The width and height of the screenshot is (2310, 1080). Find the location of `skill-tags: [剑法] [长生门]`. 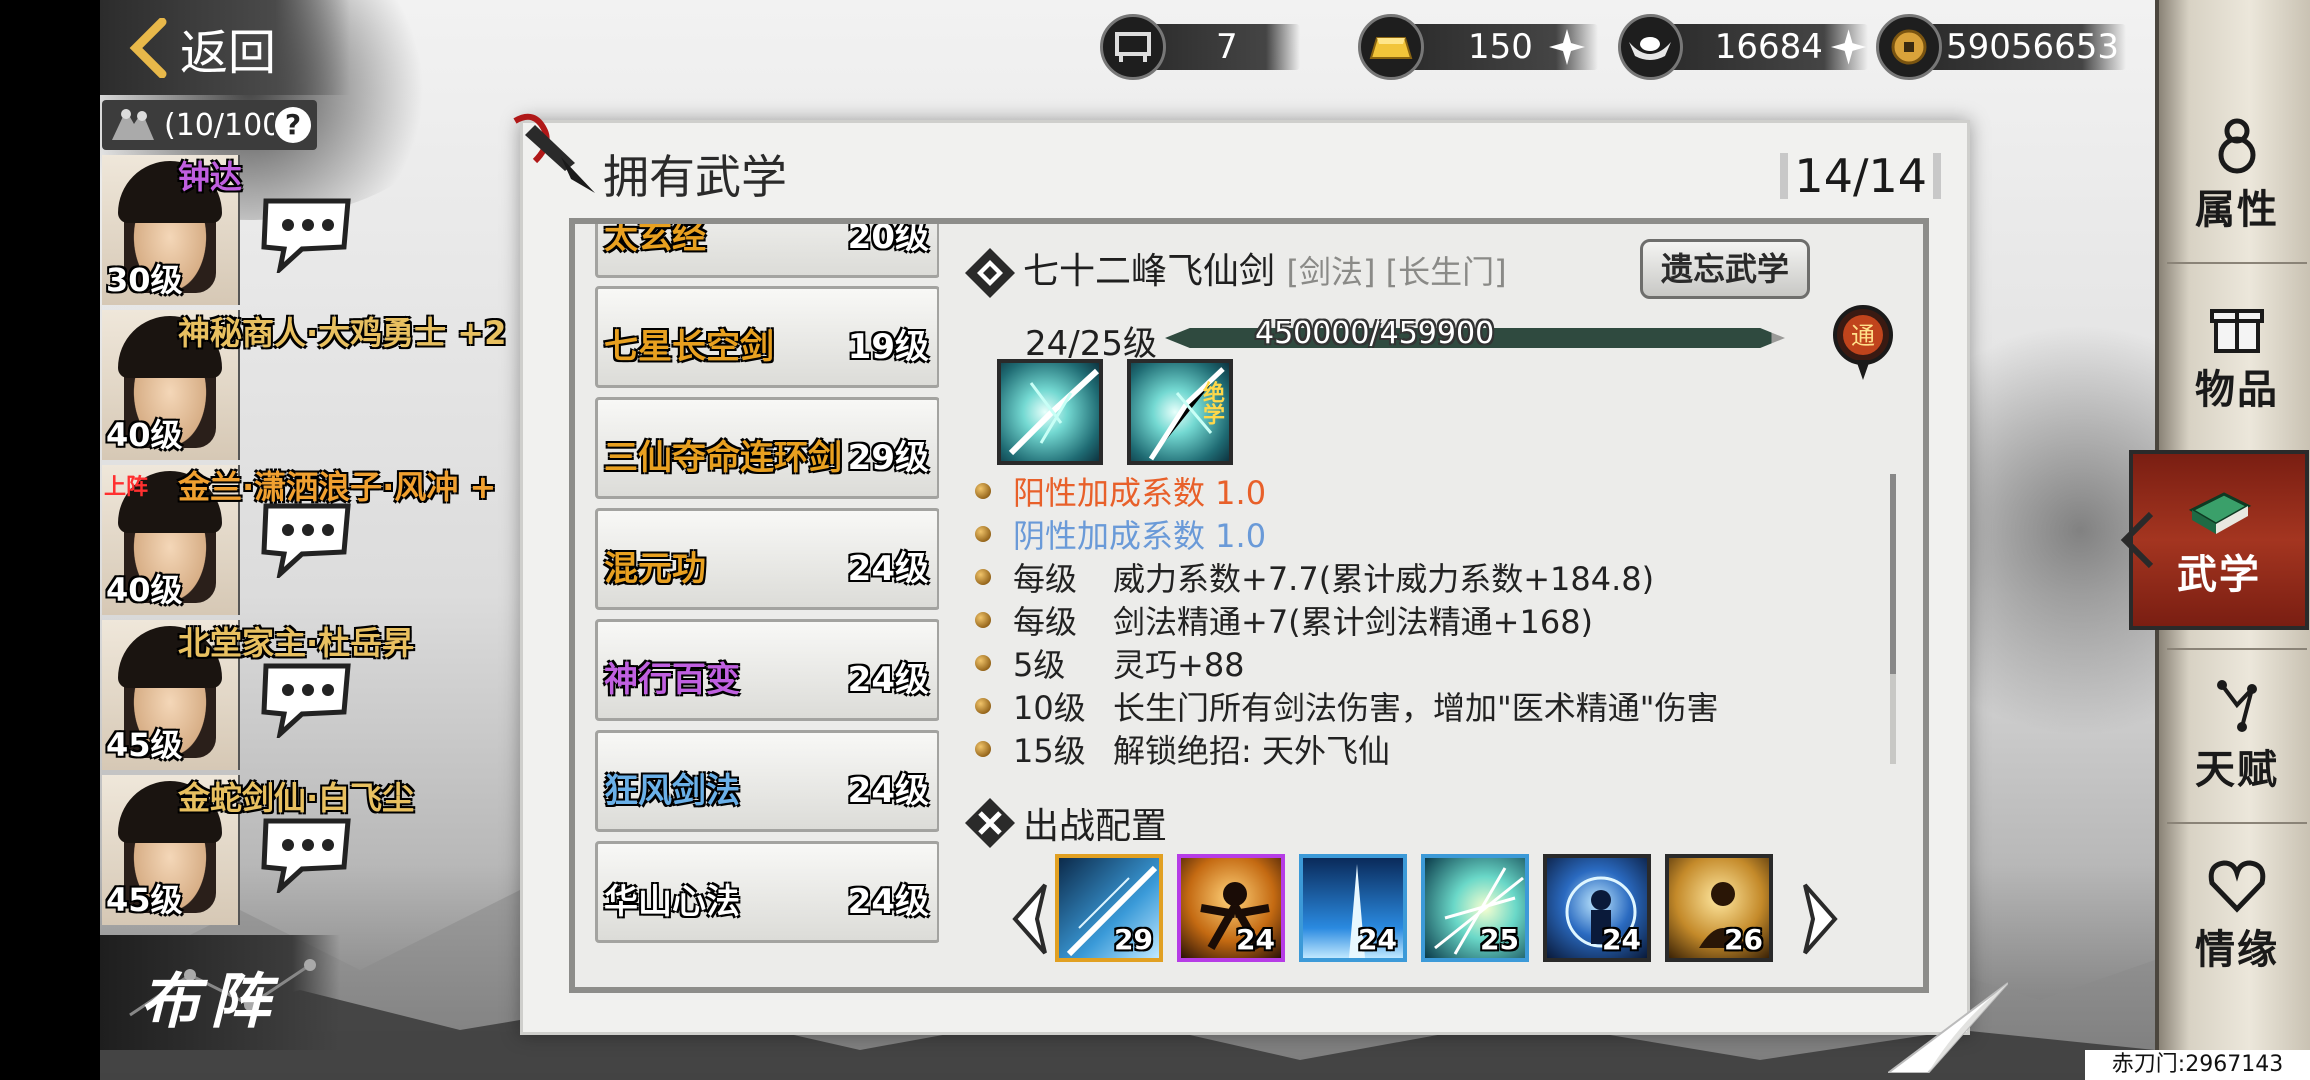

skill-tags: [剑法] [长生门] is located at coordinates (1396, 272).